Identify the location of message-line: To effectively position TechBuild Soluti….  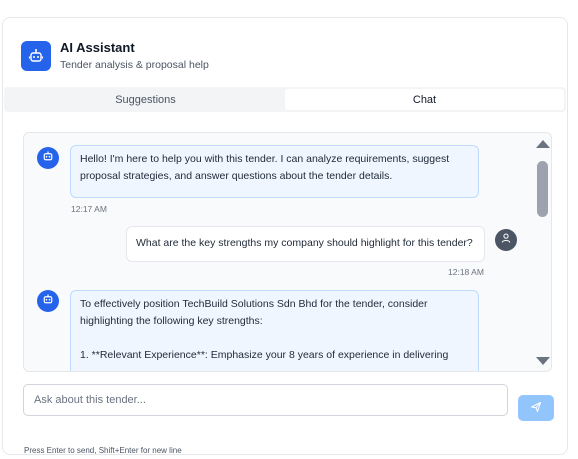
(254, 304).